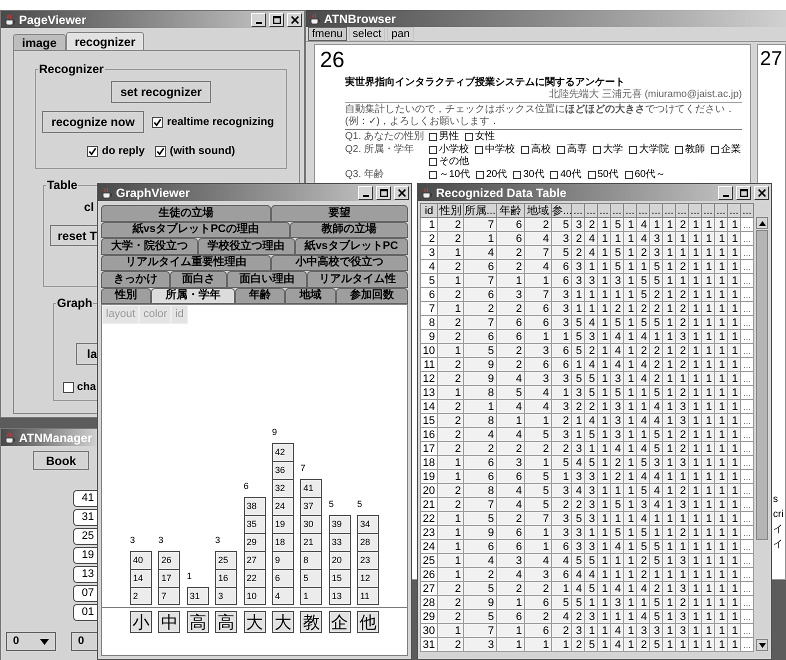 This screenshot has width=786, height=660. Describe the element at coordinates (198, 279) in the screenshot. I see `tab: 面白さ` at that location.